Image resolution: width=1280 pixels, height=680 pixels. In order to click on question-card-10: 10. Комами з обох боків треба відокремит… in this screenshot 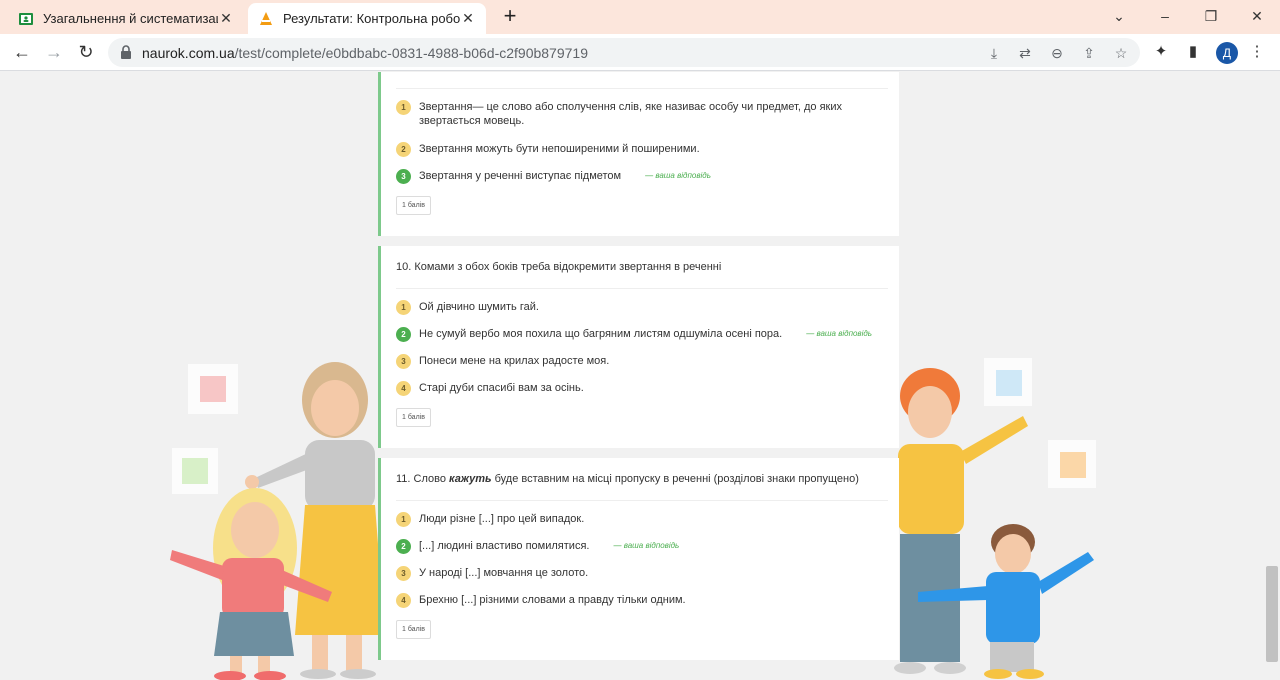, I will do `click(638, 347)`.